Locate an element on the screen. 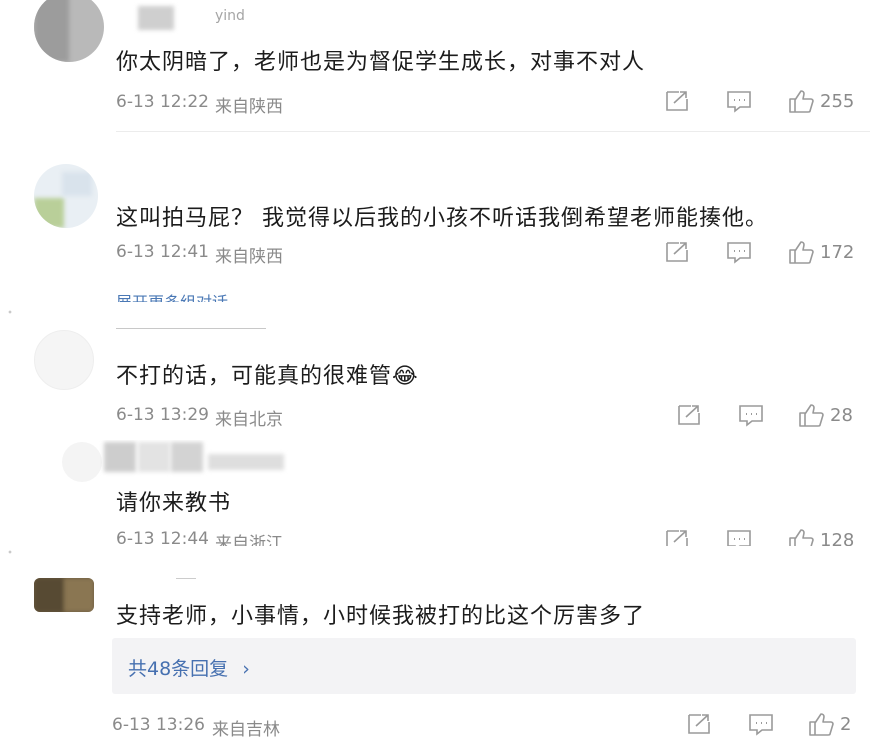 This screenshot has width=870, height=745. comment-text: 不打的话，可能真的很难管😂 is located at coordinates (267, 376).